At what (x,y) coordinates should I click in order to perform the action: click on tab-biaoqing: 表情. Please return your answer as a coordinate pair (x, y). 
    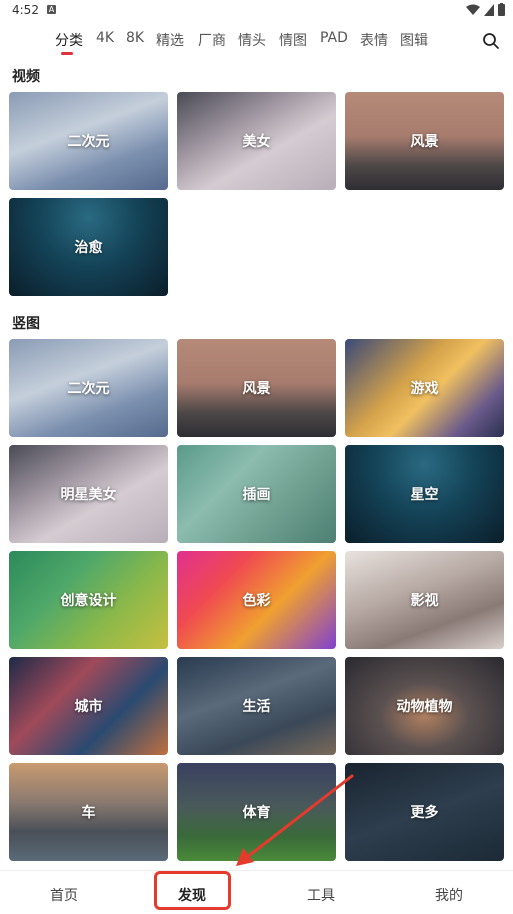
    Looking at the image, I should click on (374, 40).